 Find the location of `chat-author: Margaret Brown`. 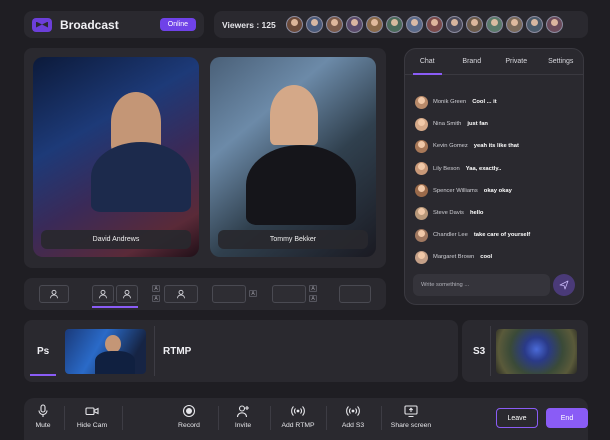

chat-author: Margaret Brown is located at coordinates (454, 257).